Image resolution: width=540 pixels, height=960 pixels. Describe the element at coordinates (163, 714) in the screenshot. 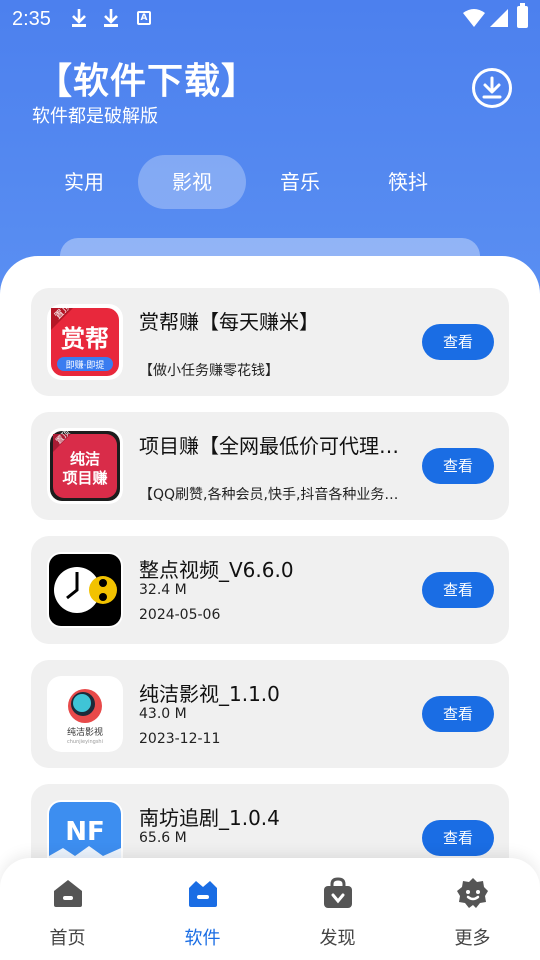

I see `app-size: 43.0 M` at that location.